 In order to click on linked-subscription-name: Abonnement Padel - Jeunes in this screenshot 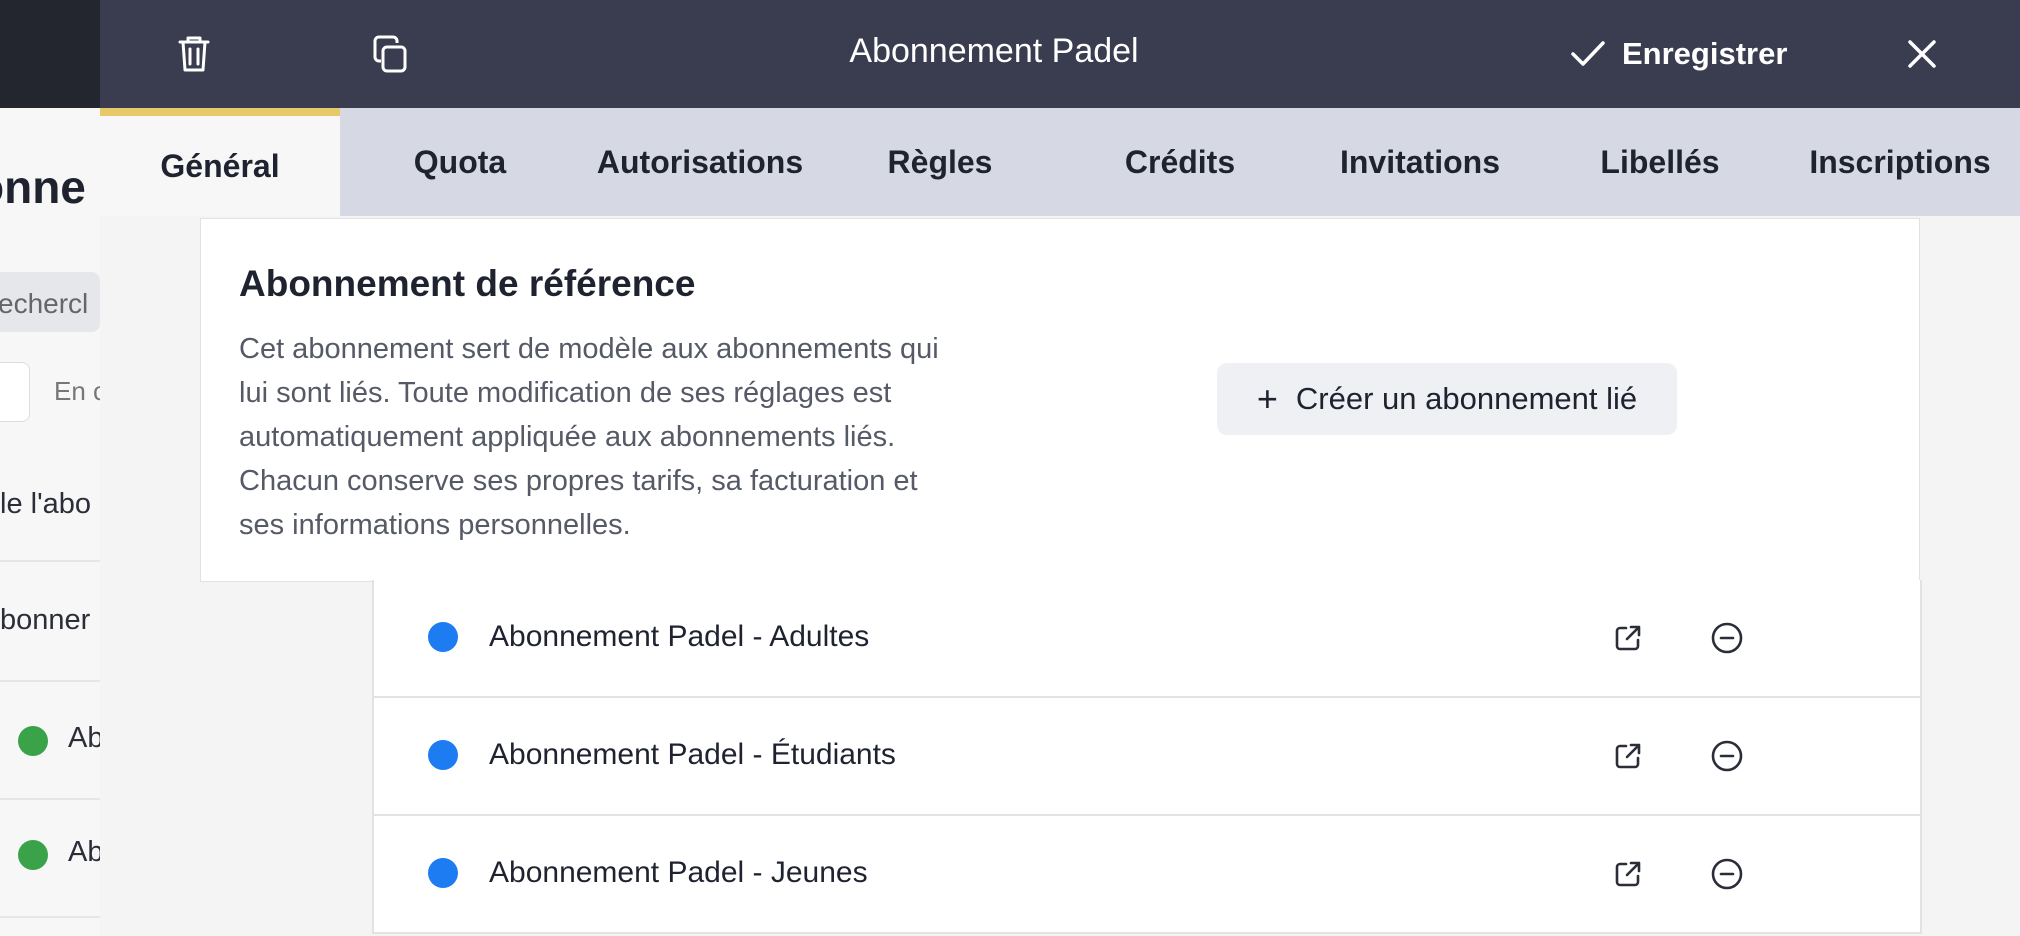, I will do `click(678, 872)`.